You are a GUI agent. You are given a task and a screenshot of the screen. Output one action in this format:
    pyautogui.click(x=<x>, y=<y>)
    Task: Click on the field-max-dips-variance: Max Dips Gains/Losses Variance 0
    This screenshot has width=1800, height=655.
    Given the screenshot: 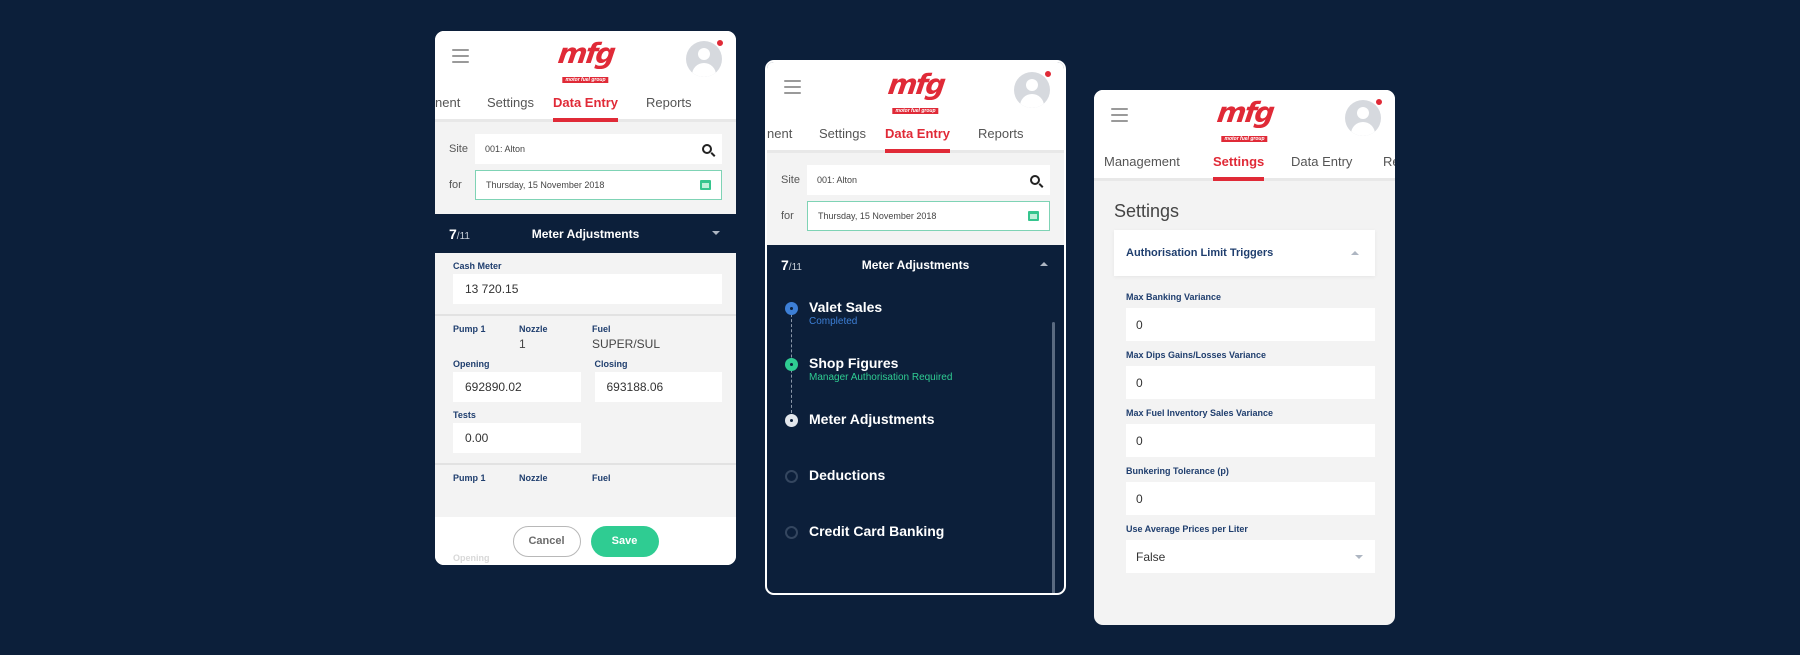 What is the action you would take?
    pyautogui.click(x=1250, y=374)
    